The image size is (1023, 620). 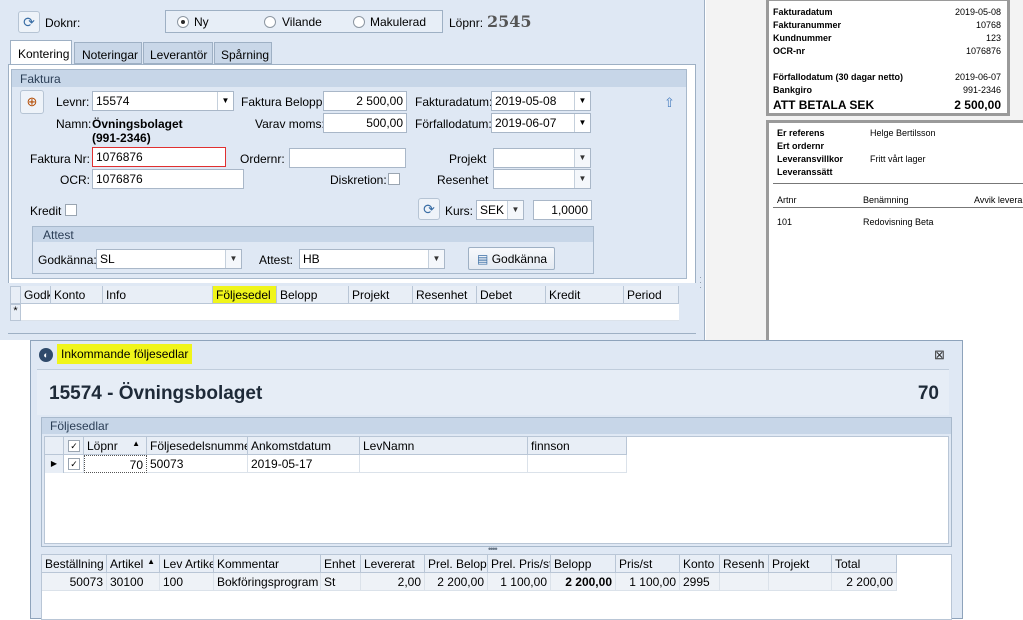 I want to click on col-bestallning: Beställning, so click(x=74, y=564).